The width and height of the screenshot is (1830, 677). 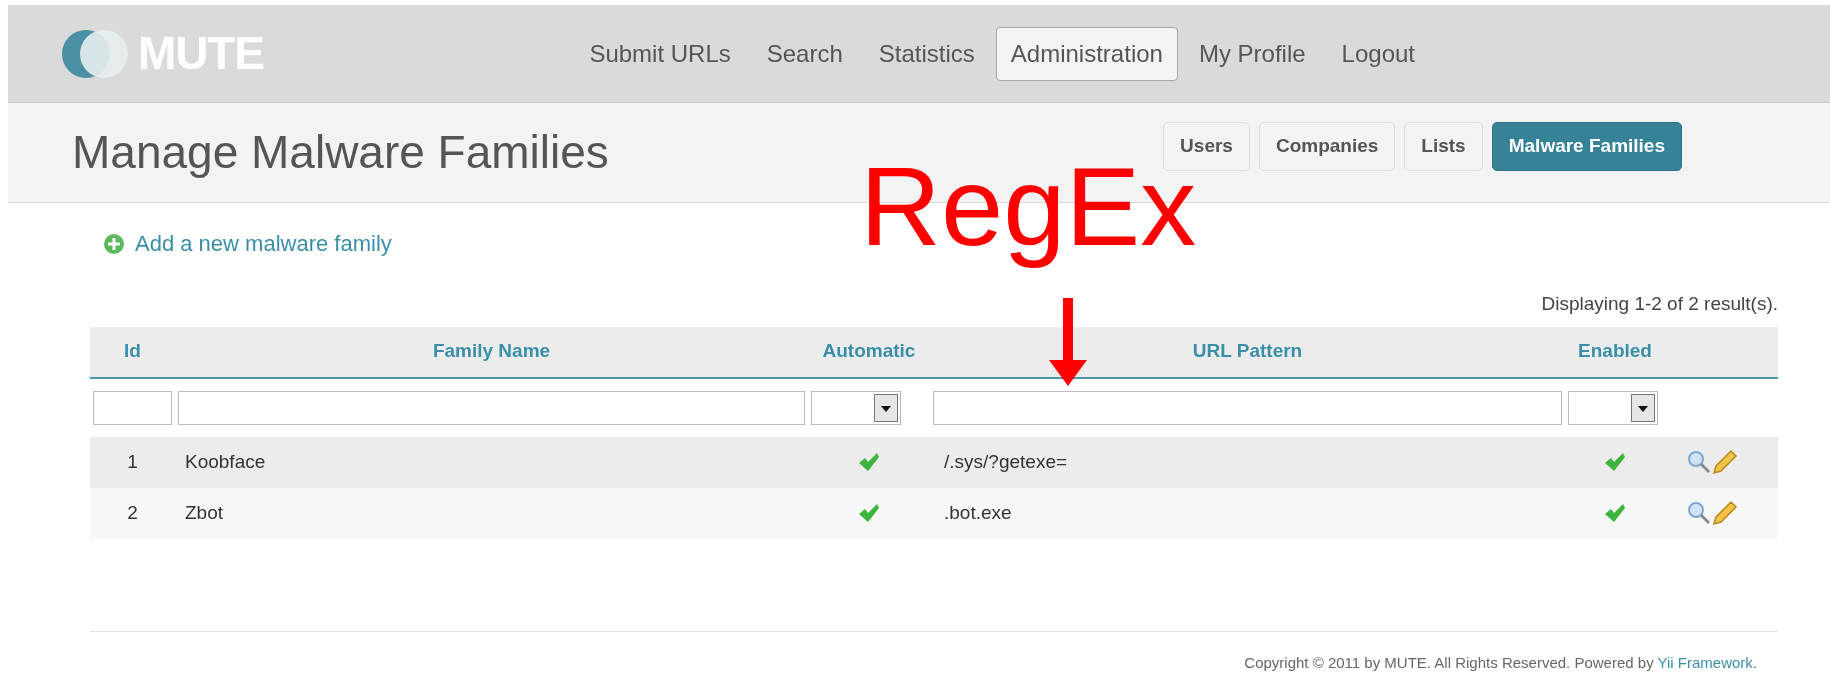 I want to click on nav-link: Administration, so click(x=1086, y=53).